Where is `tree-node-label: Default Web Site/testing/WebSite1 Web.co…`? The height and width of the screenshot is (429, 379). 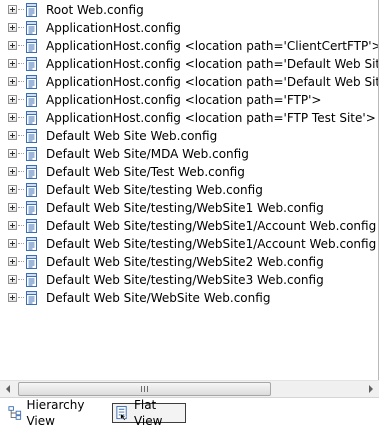 tree-node-label: Default Web Site/testing/WebSite1 Web.co… is located at coordinates (185, 208).